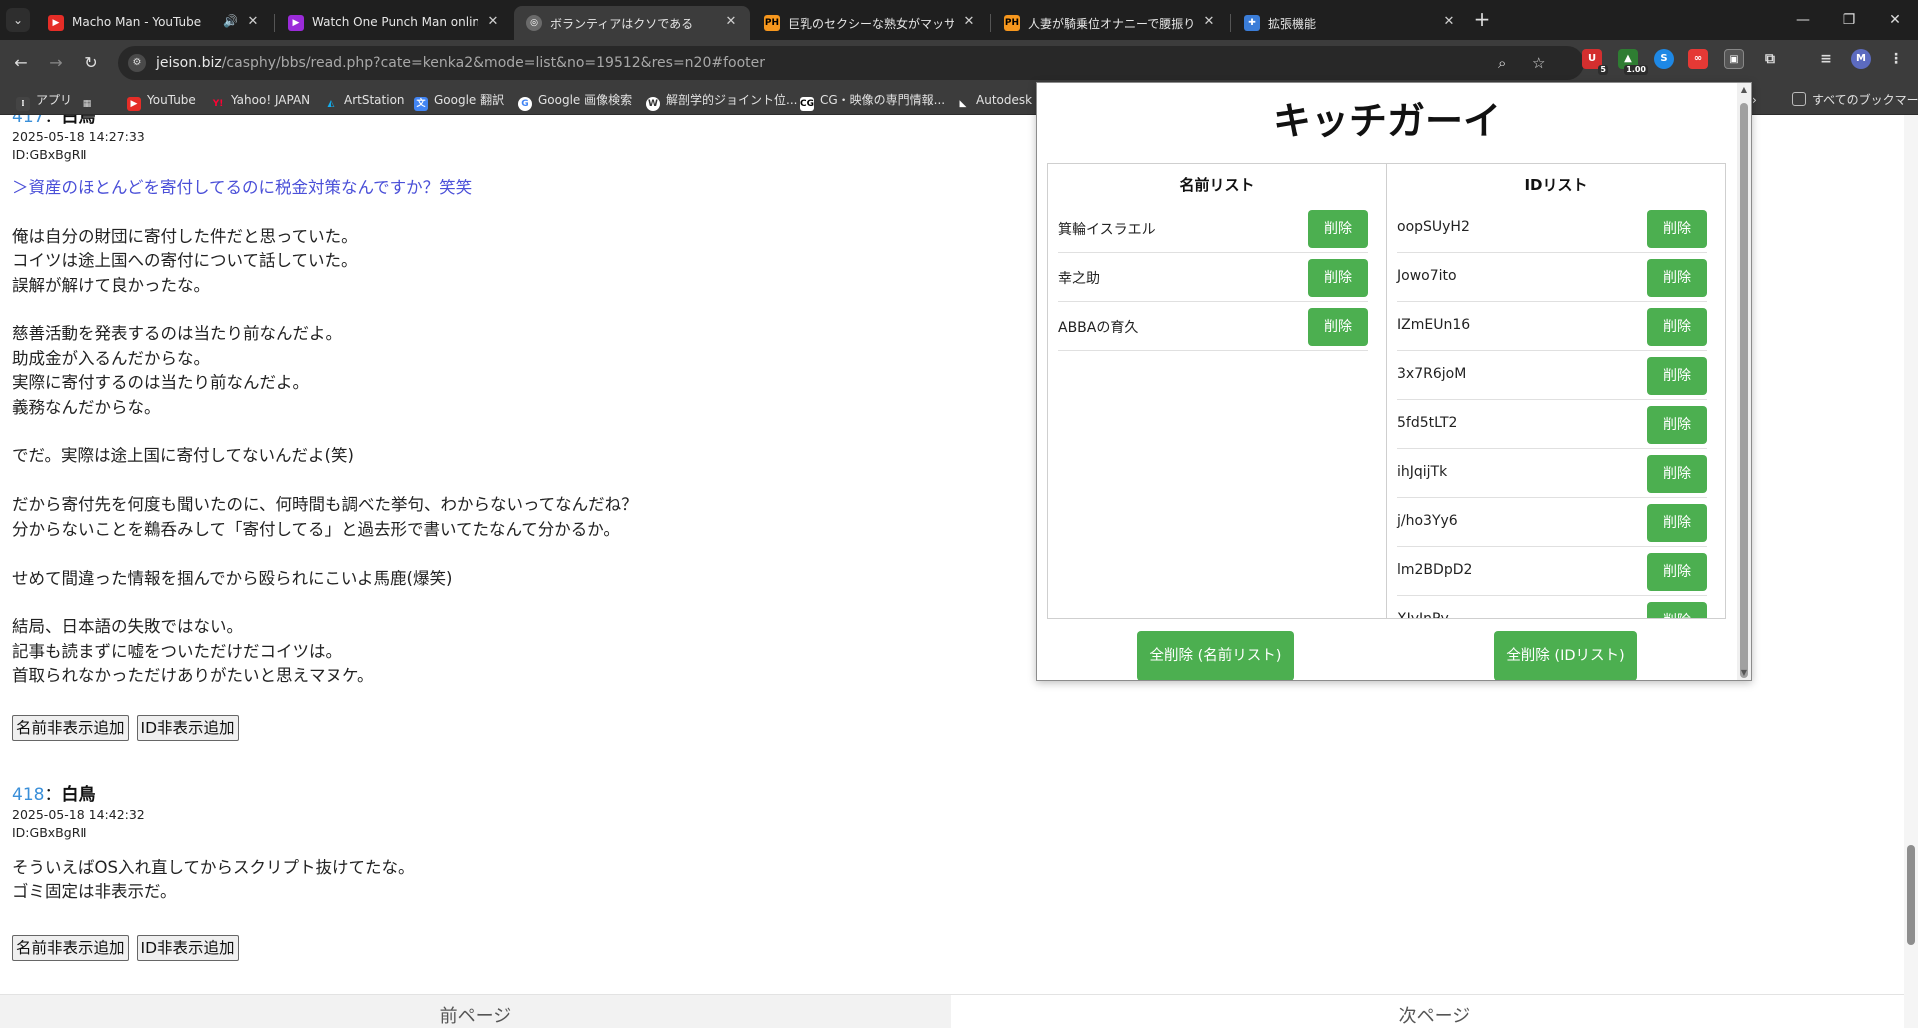 The image size is (1918, 1028). I want to click on bookmark-label: ArtStation, so click(374, 100).